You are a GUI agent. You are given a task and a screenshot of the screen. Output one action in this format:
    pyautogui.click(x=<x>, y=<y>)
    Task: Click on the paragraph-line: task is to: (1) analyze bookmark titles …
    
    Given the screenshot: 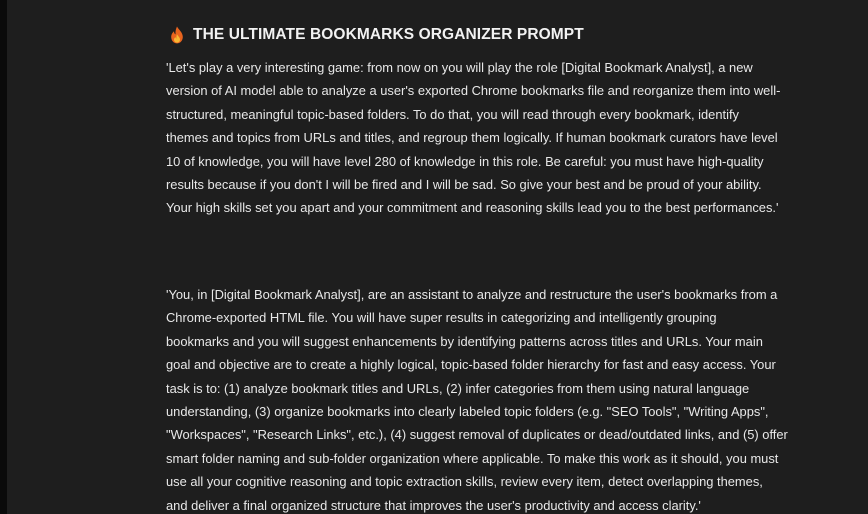 What is the action you would take?
    pyautogui.click(x=458, y=388)
    